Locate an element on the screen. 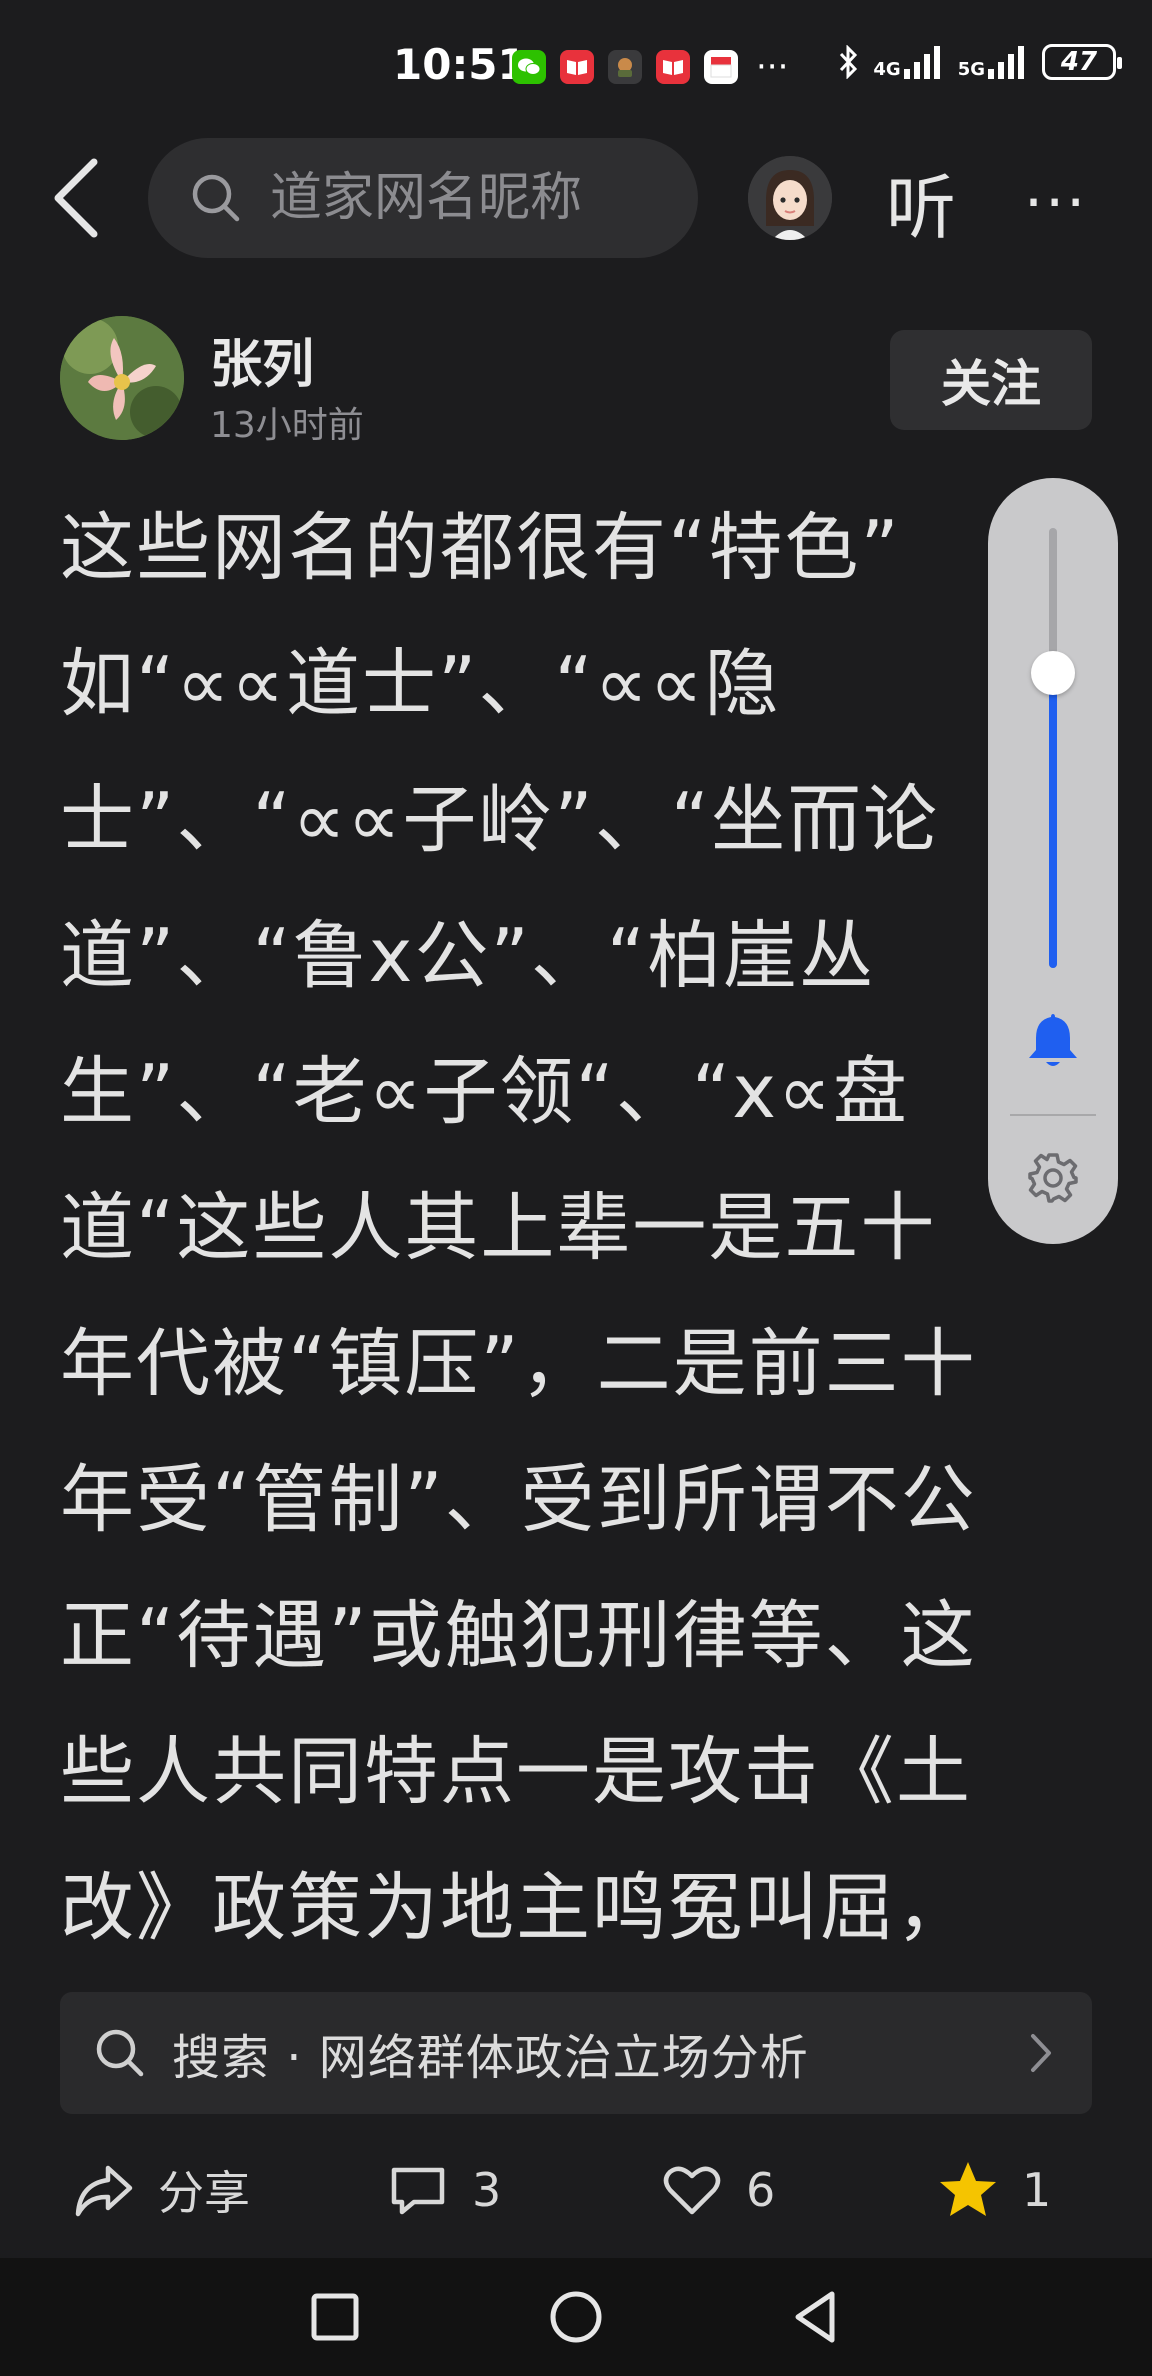 This screenshot has width=1152, height=2376. system-navigation-bar is located at coordinates (576, 2317).